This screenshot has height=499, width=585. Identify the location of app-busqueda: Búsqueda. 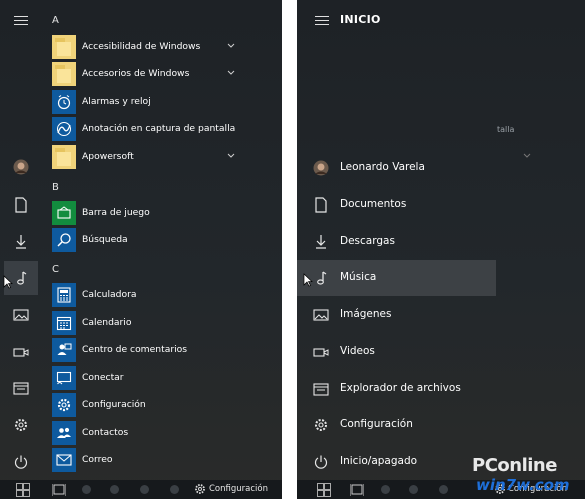
(142, 240).